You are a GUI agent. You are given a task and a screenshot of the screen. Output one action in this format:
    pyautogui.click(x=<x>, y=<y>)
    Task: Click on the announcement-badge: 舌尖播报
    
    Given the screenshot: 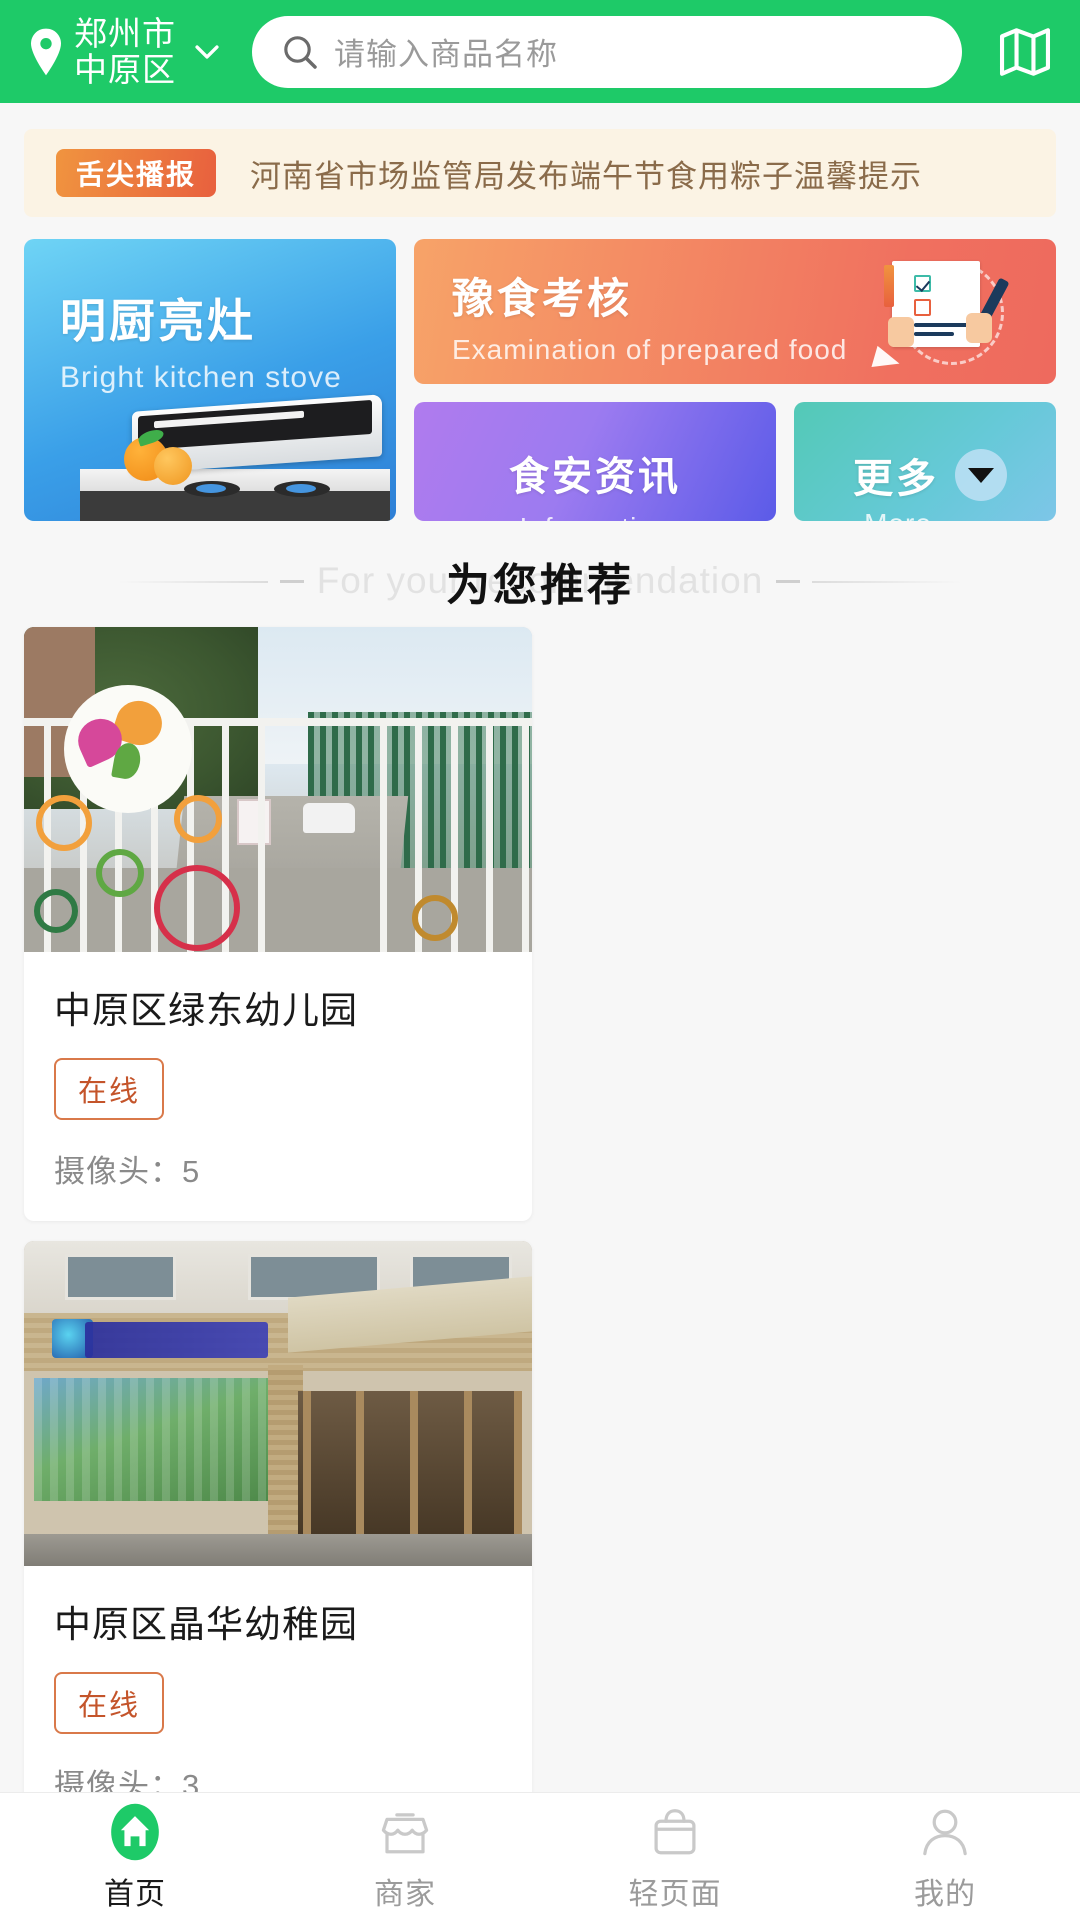 What is the action you would take?
    pyautogui.click(x=136, y=173)
    